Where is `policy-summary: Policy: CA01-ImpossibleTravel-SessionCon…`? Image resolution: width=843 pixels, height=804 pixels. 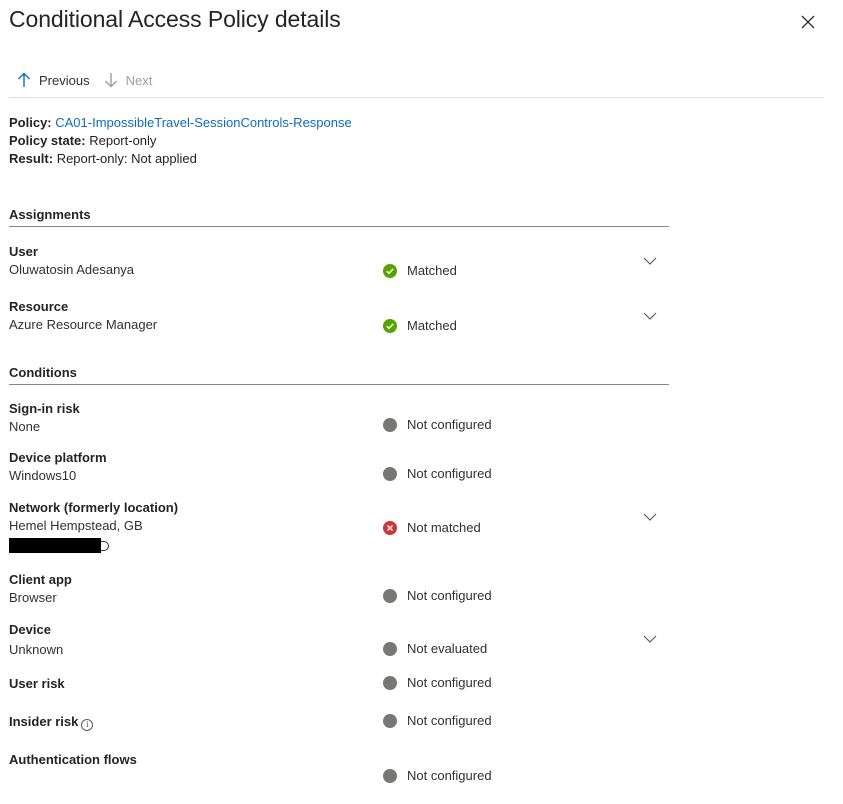 policy-summary: Policy: CA01-ImpossibleTravel-SessionCon… is located at coordinates (180, 141).